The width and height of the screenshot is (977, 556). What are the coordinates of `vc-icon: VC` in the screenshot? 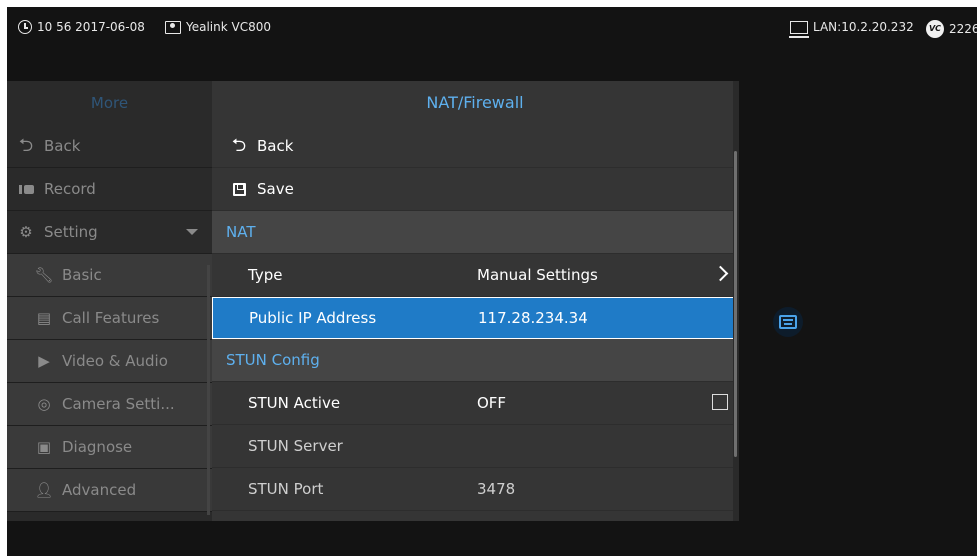 It's located at (935, 29).